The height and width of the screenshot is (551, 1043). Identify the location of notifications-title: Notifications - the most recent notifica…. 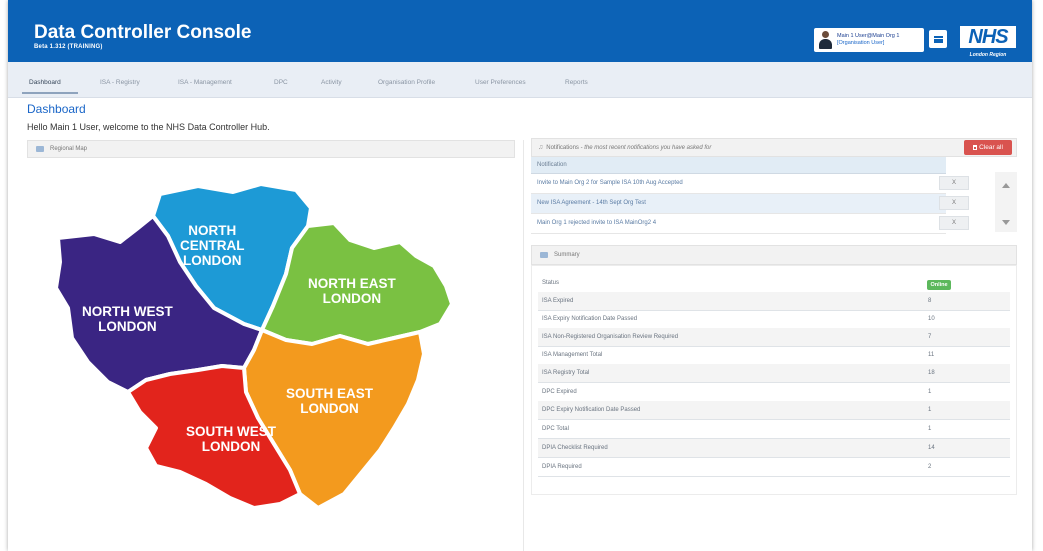
(629, 147).